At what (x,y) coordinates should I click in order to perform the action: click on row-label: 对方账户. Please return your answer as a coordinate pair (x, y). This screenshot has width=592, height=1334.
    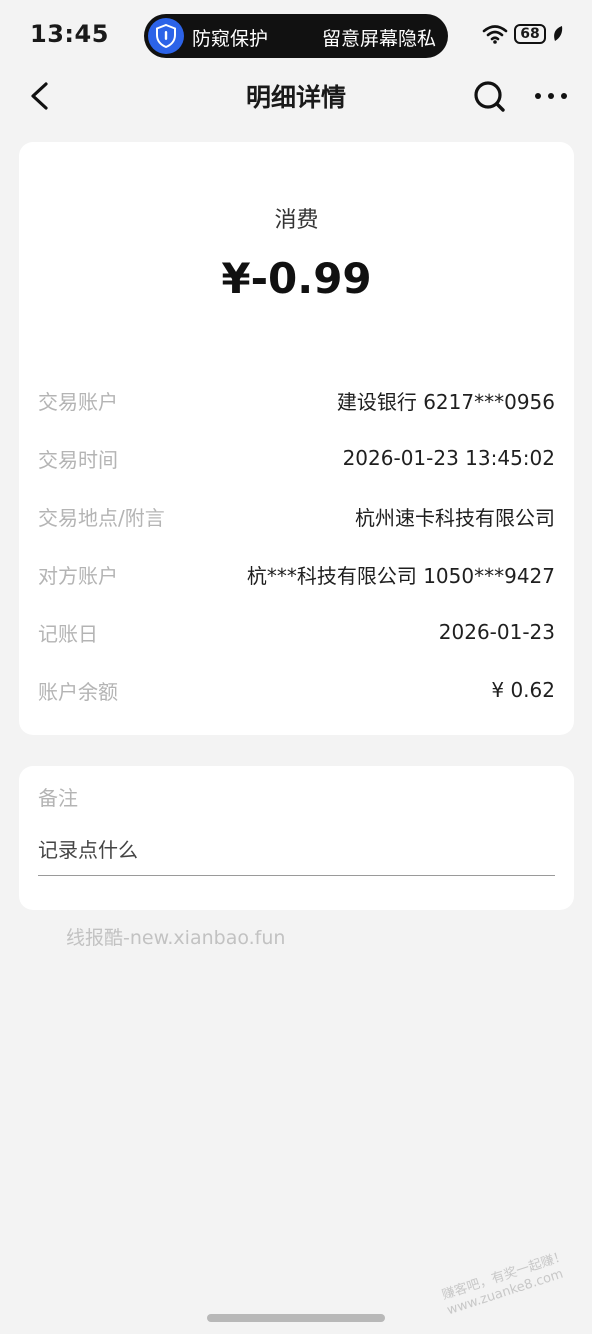
    Looking at the image, I should click on (78, 575).